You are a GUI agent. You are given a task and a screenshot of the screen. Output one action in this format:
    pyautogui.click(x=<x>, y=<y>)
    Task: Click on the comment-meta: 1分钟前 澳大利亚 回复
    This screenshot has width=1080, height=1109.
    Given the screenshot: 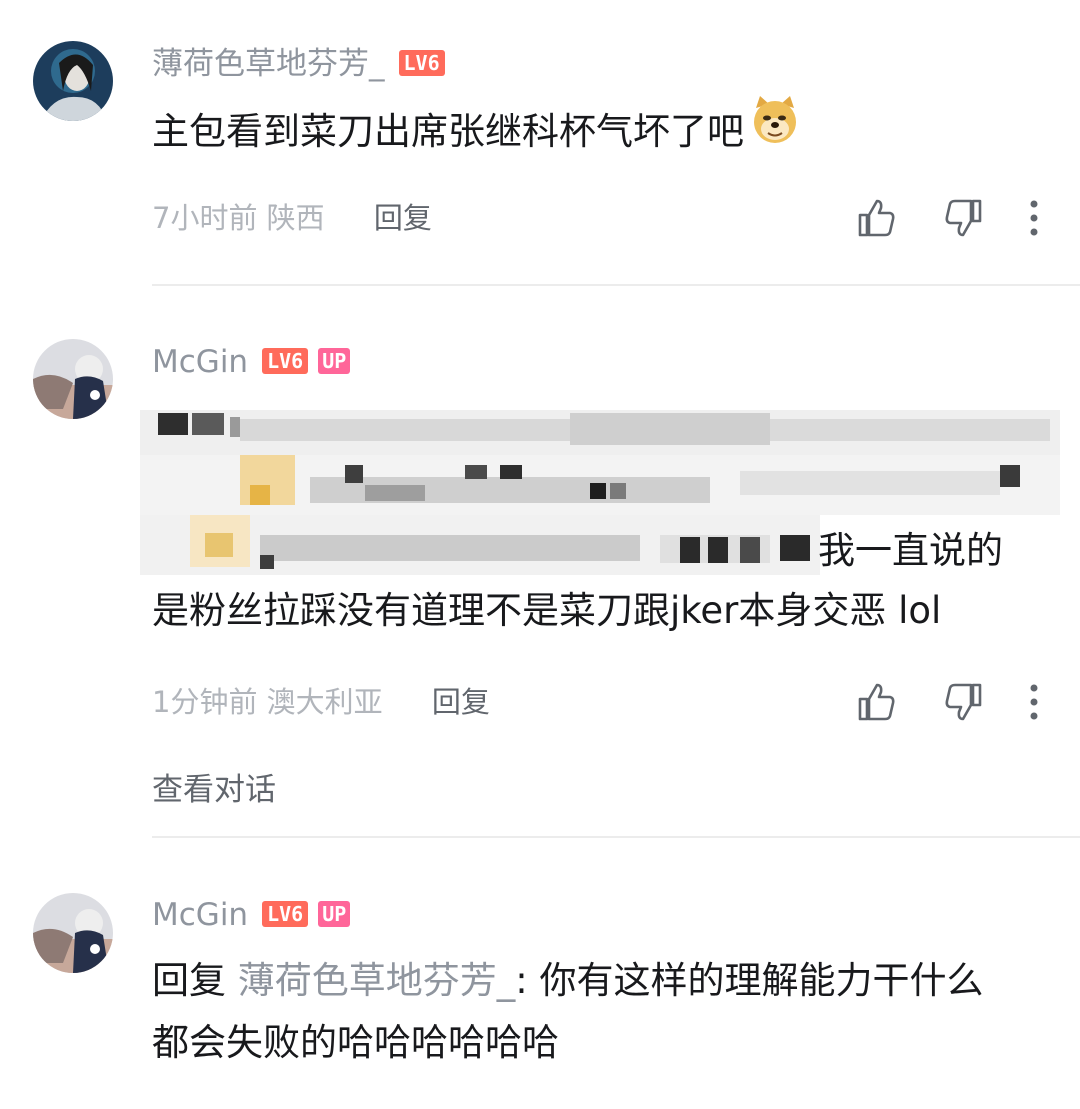 What is the action you would take?
    pyautogui.click(x=321, y=702)
    